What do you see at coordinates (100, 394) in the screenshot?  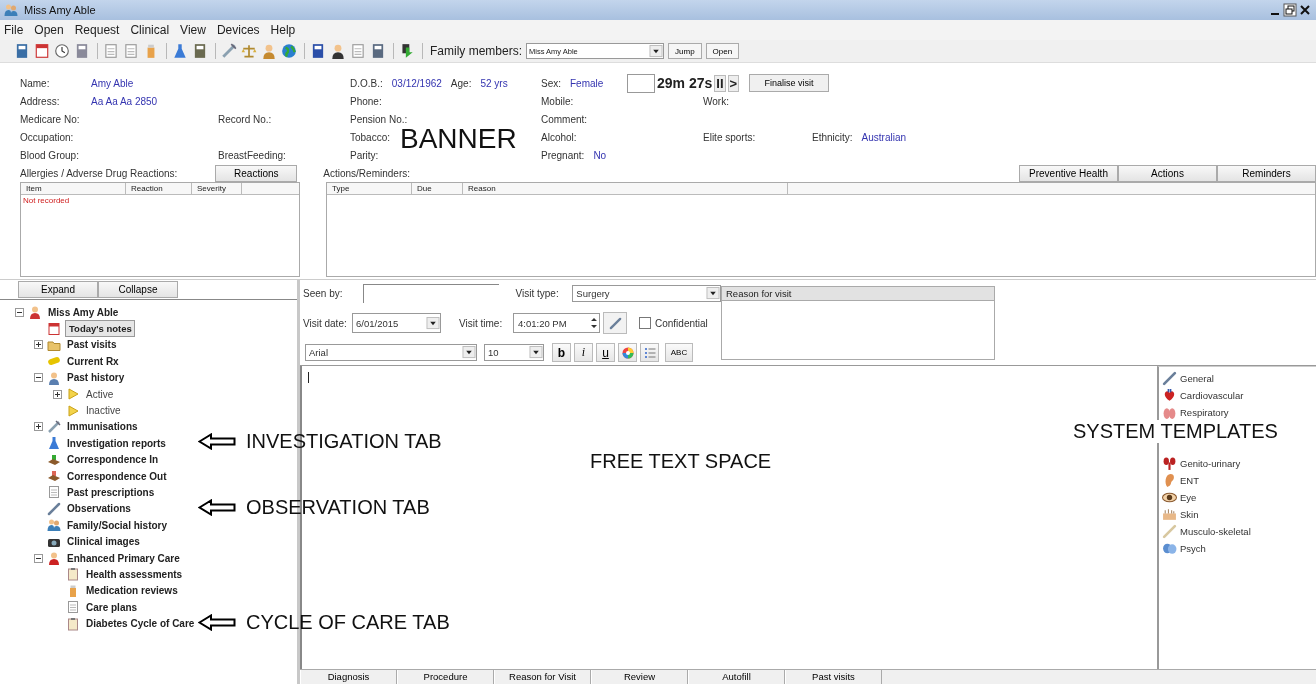 I see `tree-item: Active` at bounding box center [100, 394].